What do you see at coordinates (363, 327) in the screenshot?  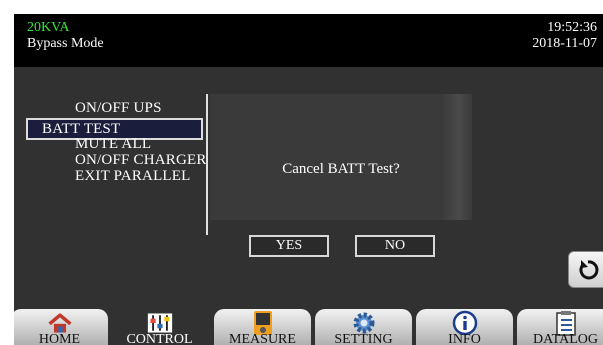 I see `tab-setting: SETTING` at bounding box center [363, 327].